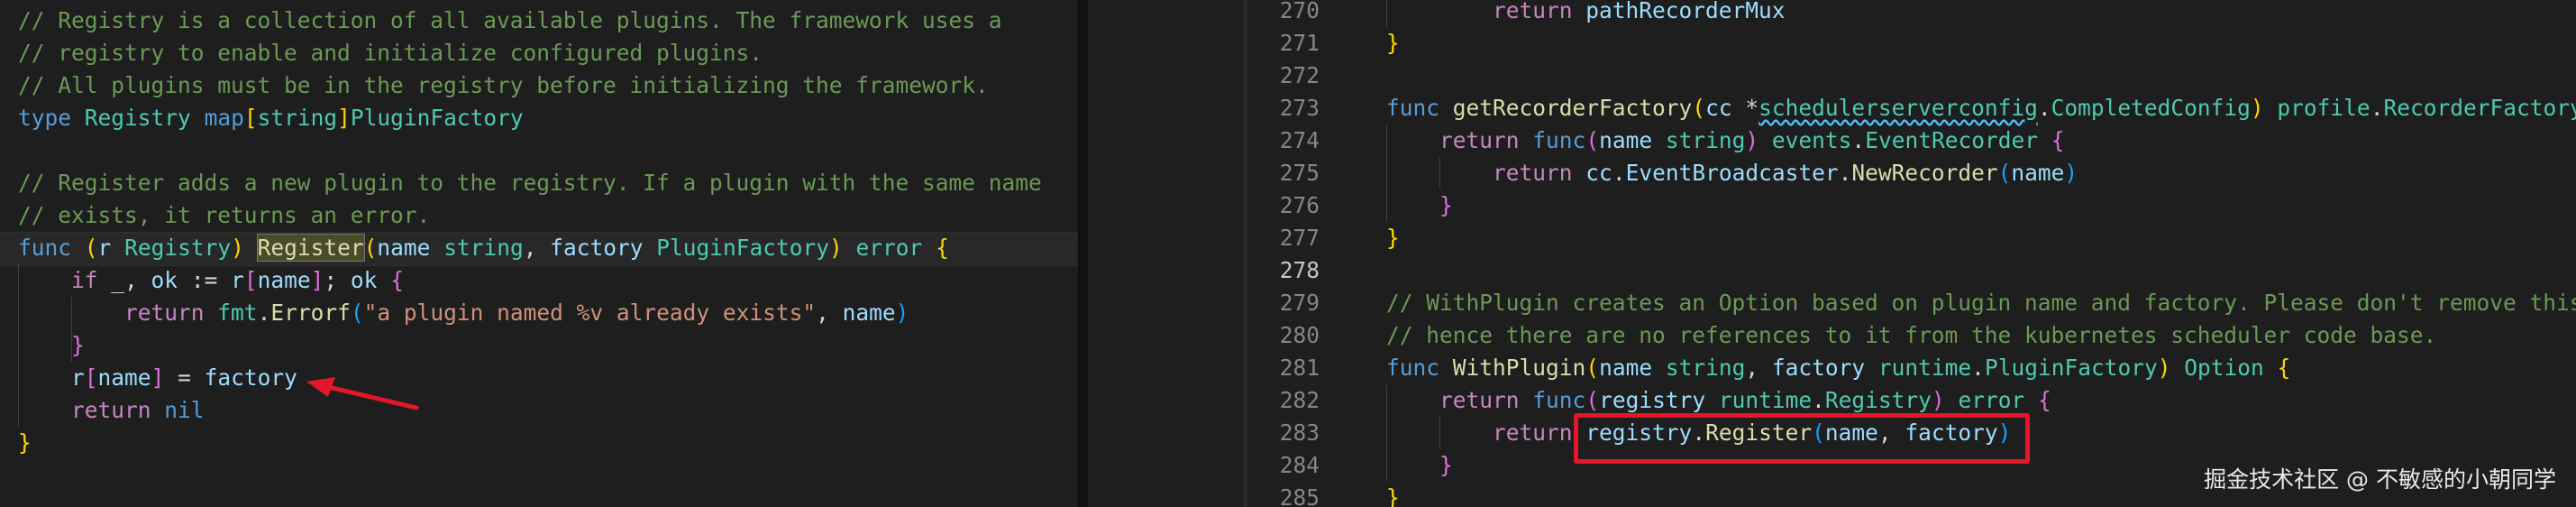  Describe the element at coordinates (78, 378) in the screenshot. I see `code-token: r` at that location.